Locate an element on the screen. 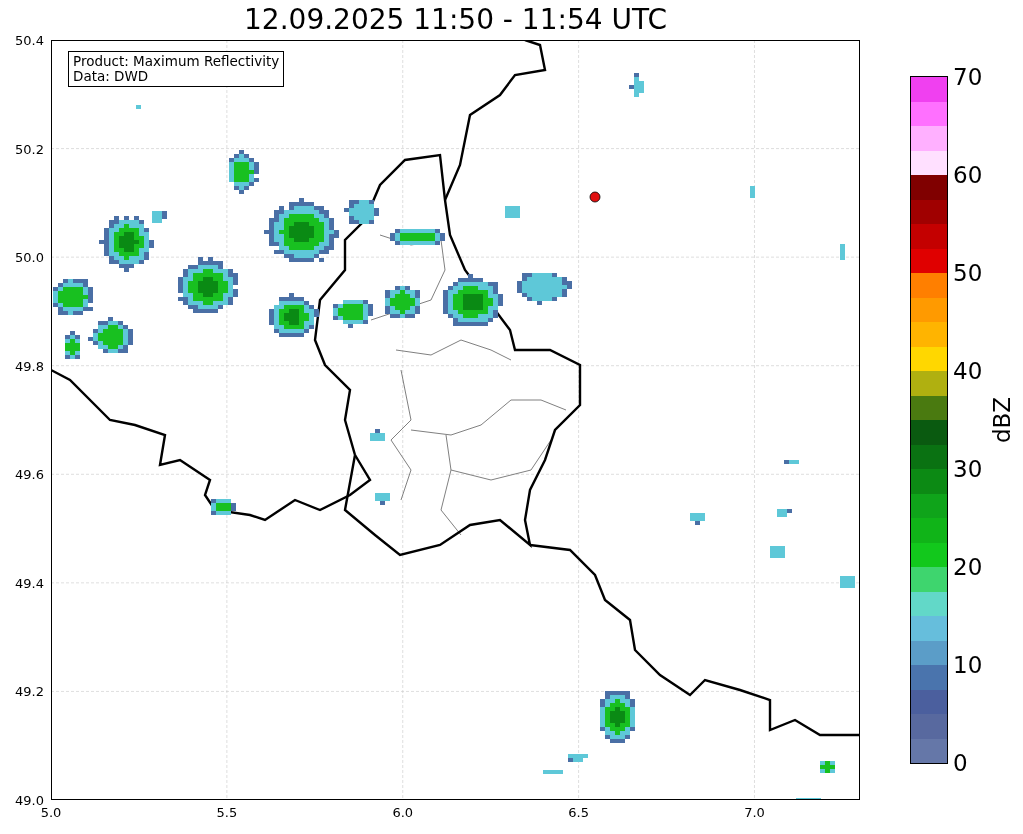  color-bar-tick-label: 40 is located at coordinates (968, 371).